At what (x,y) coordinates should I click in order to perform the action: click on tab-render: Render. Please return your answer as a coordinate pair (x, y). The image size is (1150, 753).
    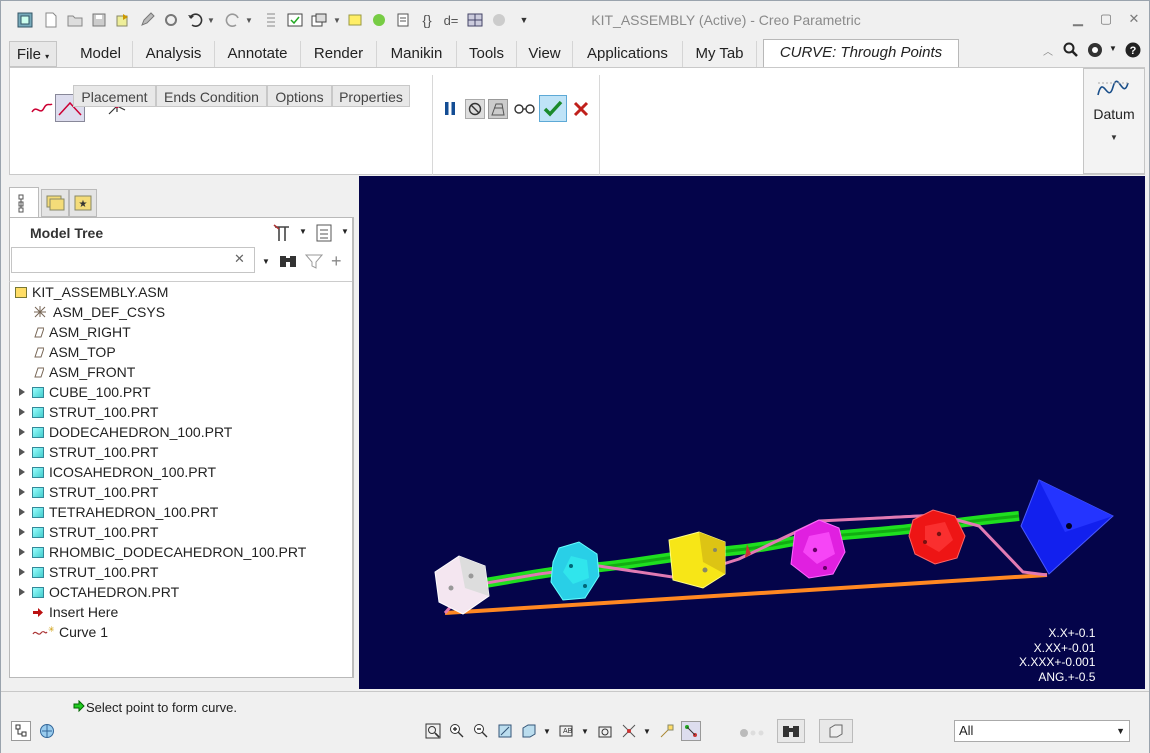
    Looking at the image, I should click on (339, 54).